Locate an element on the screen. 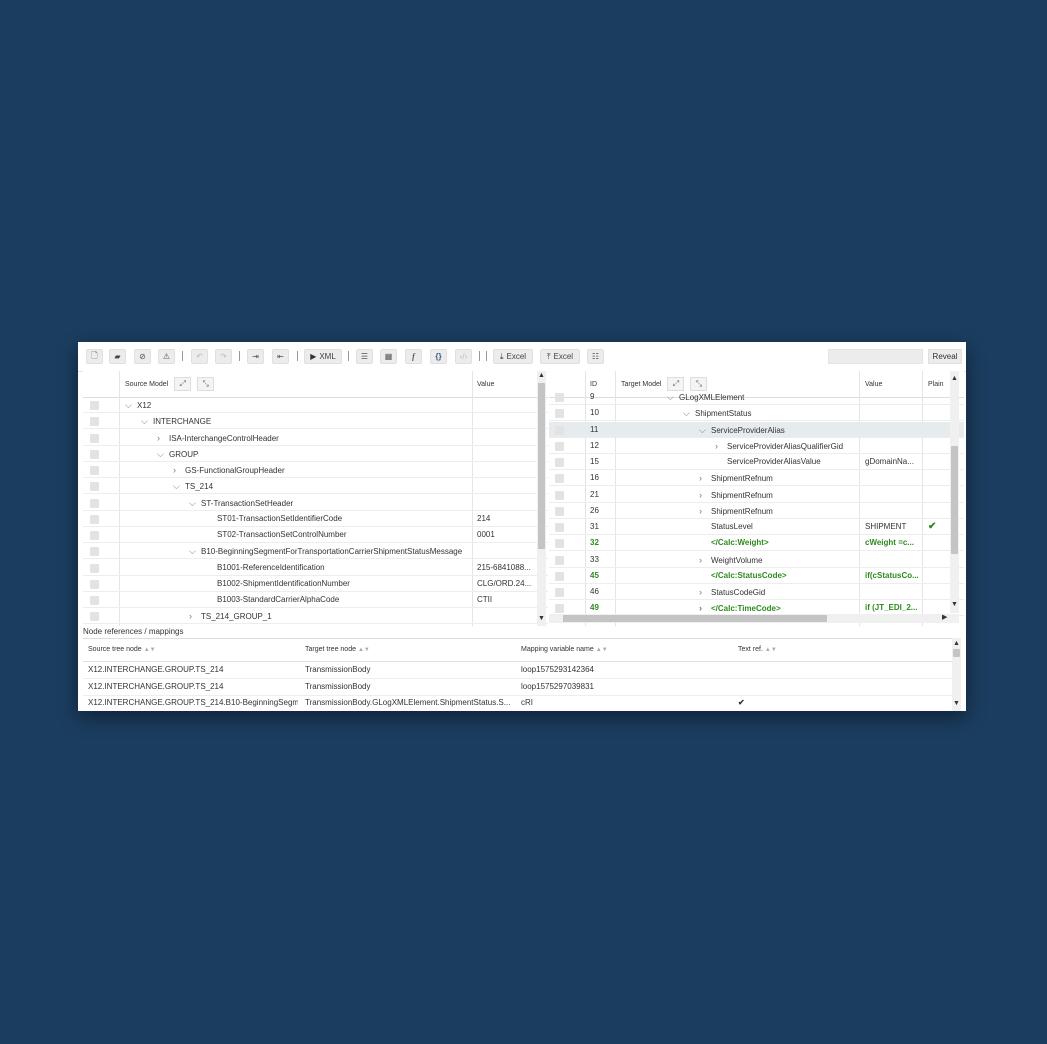 The width and height of the screenshot is (1047, 1044). source-node-label: B1003-StandardCarrierAlphaCode is located at coordinates (337, 600).